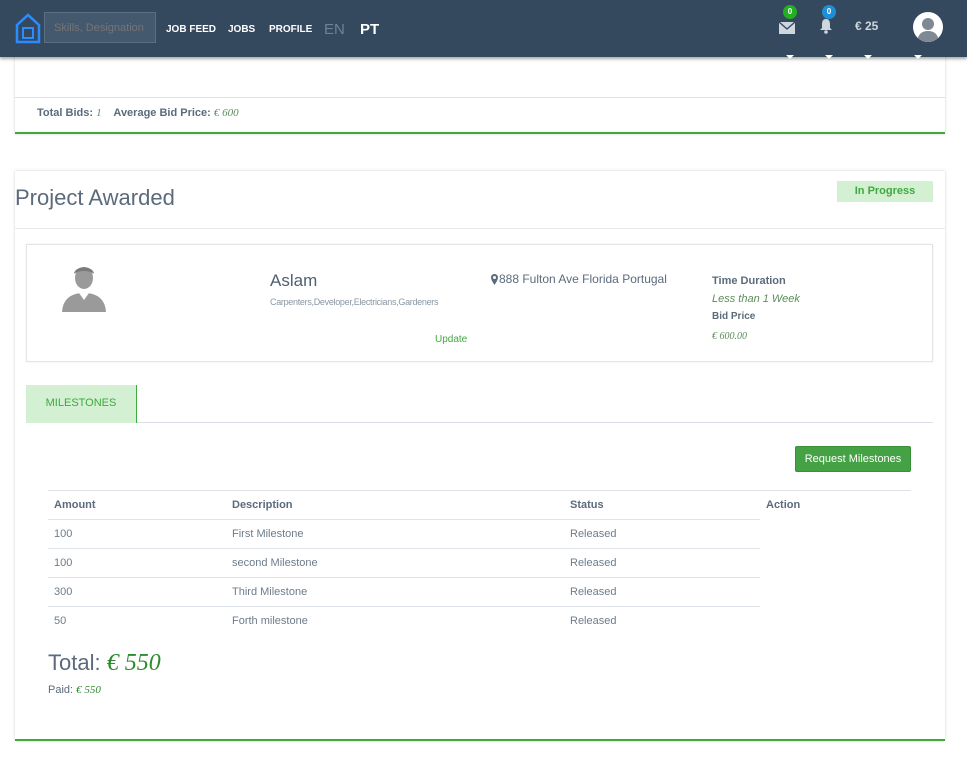 The image size is (967, 779). I want to click on milestones-paid: Paid: € 550, so click(74, 690).